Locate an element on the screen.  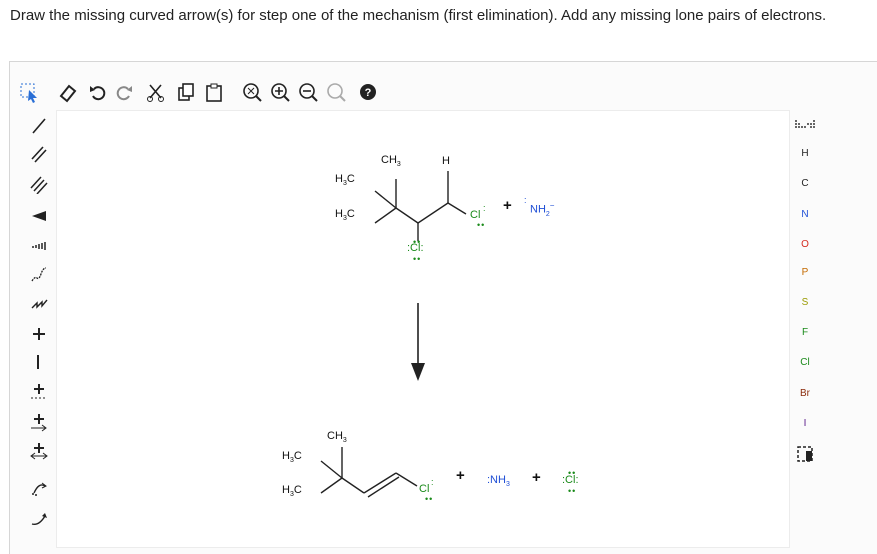
element-c-button: C is located at coordinates (805, 183).